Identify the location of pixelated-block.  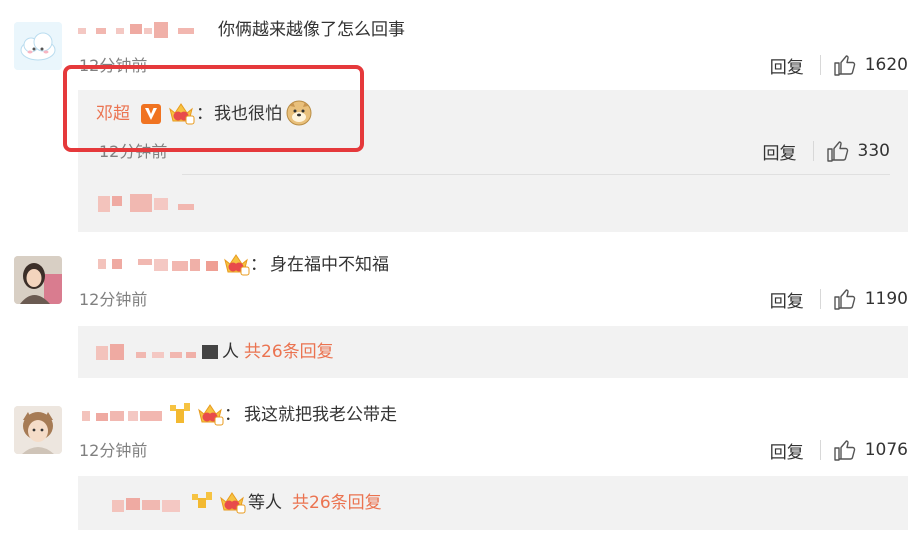
(210, 352).